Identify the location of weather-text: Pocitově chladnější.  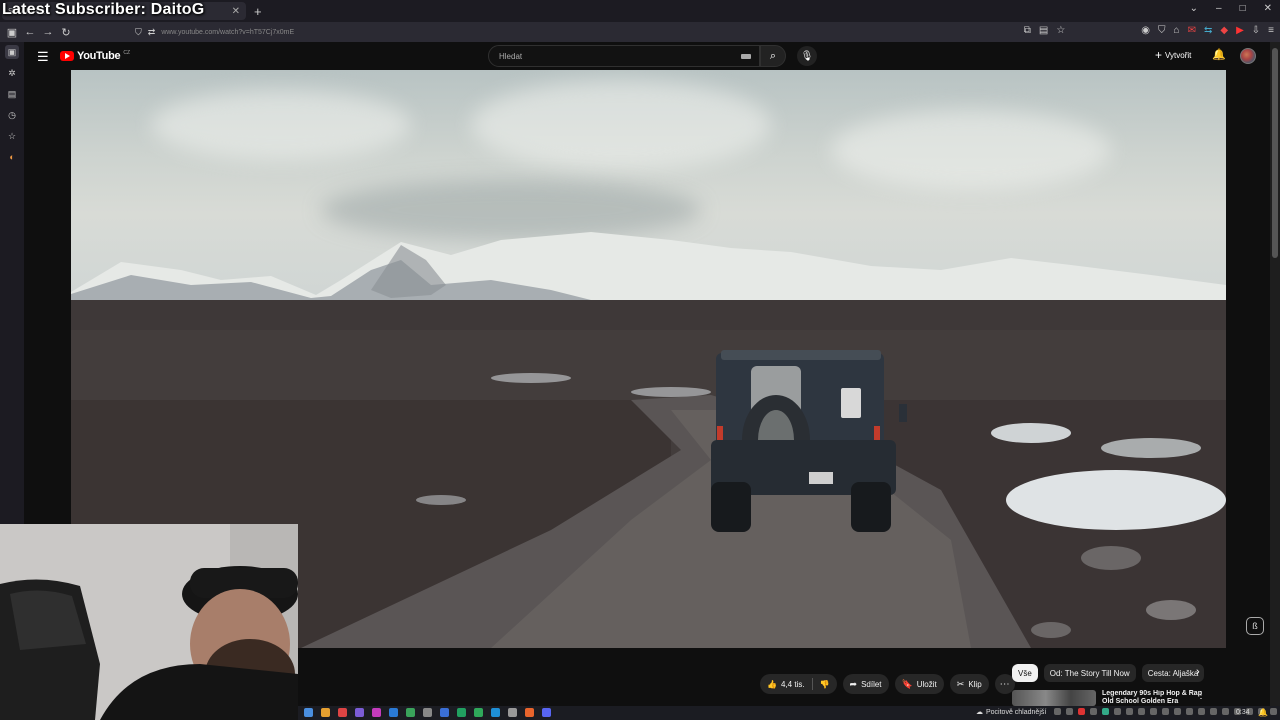
(1016, 712).